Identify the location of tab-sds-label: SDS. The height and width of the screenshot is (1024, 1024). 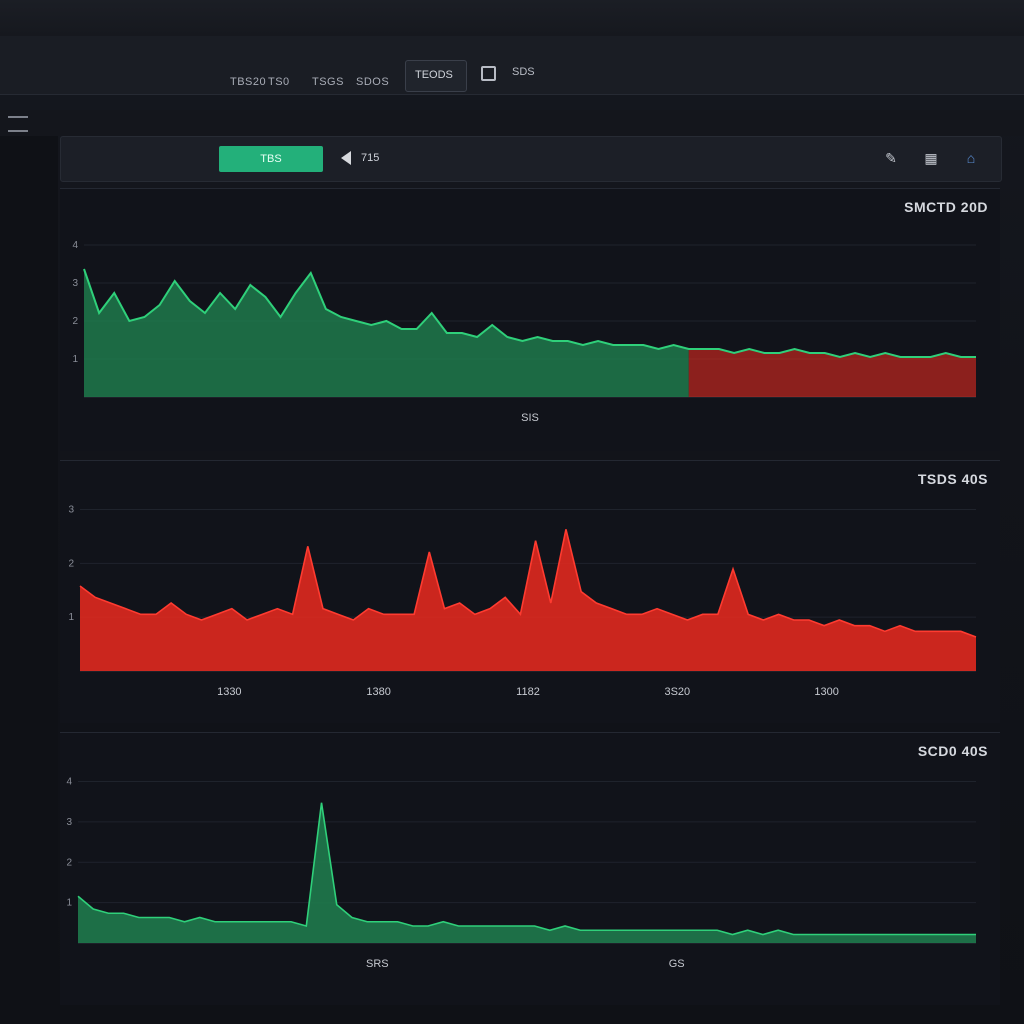
(523, 72).